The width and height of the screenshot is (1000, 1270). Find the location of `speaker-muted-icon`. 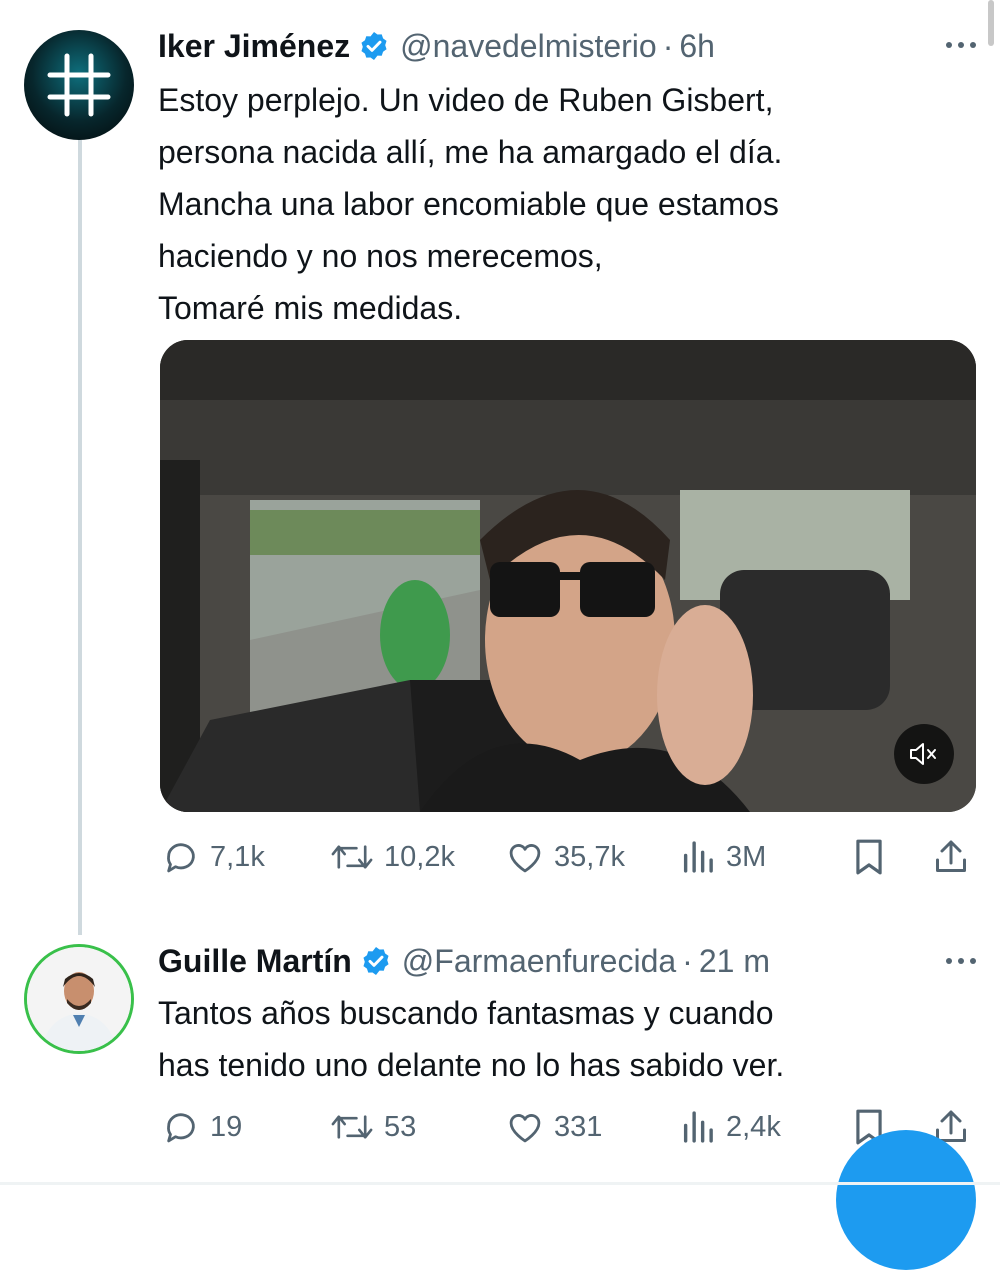

speaker-muted-icon is located at coordinates (923, 754).